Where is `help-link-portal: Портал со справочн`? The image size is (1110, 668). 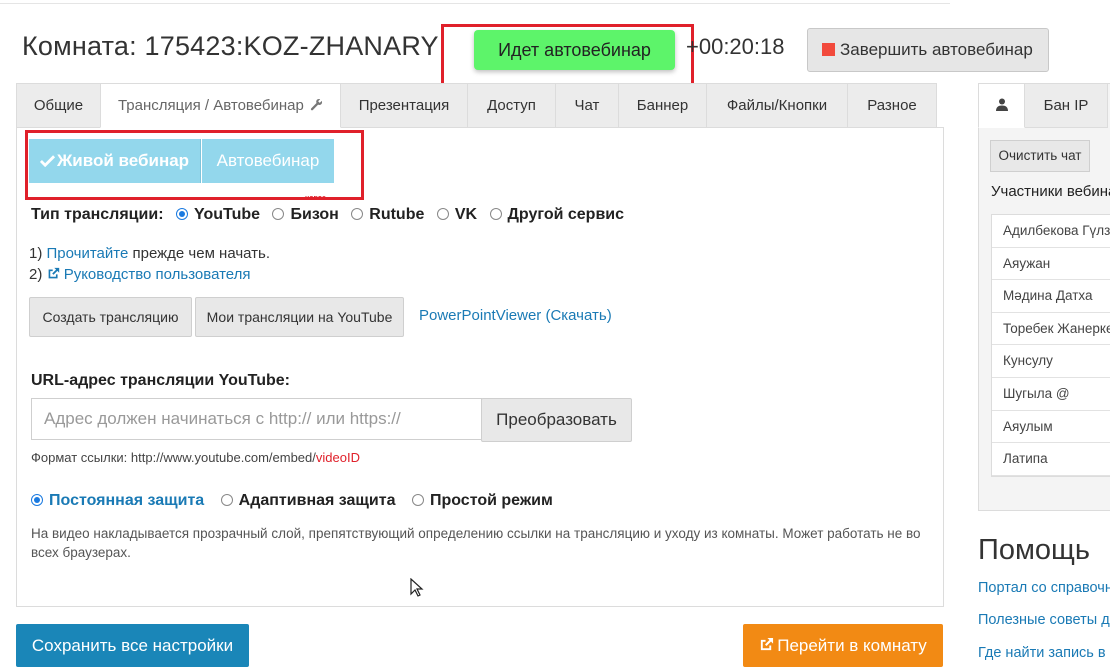
help-link-portal: Портал со справочн is located at coordinates (1044, 588).